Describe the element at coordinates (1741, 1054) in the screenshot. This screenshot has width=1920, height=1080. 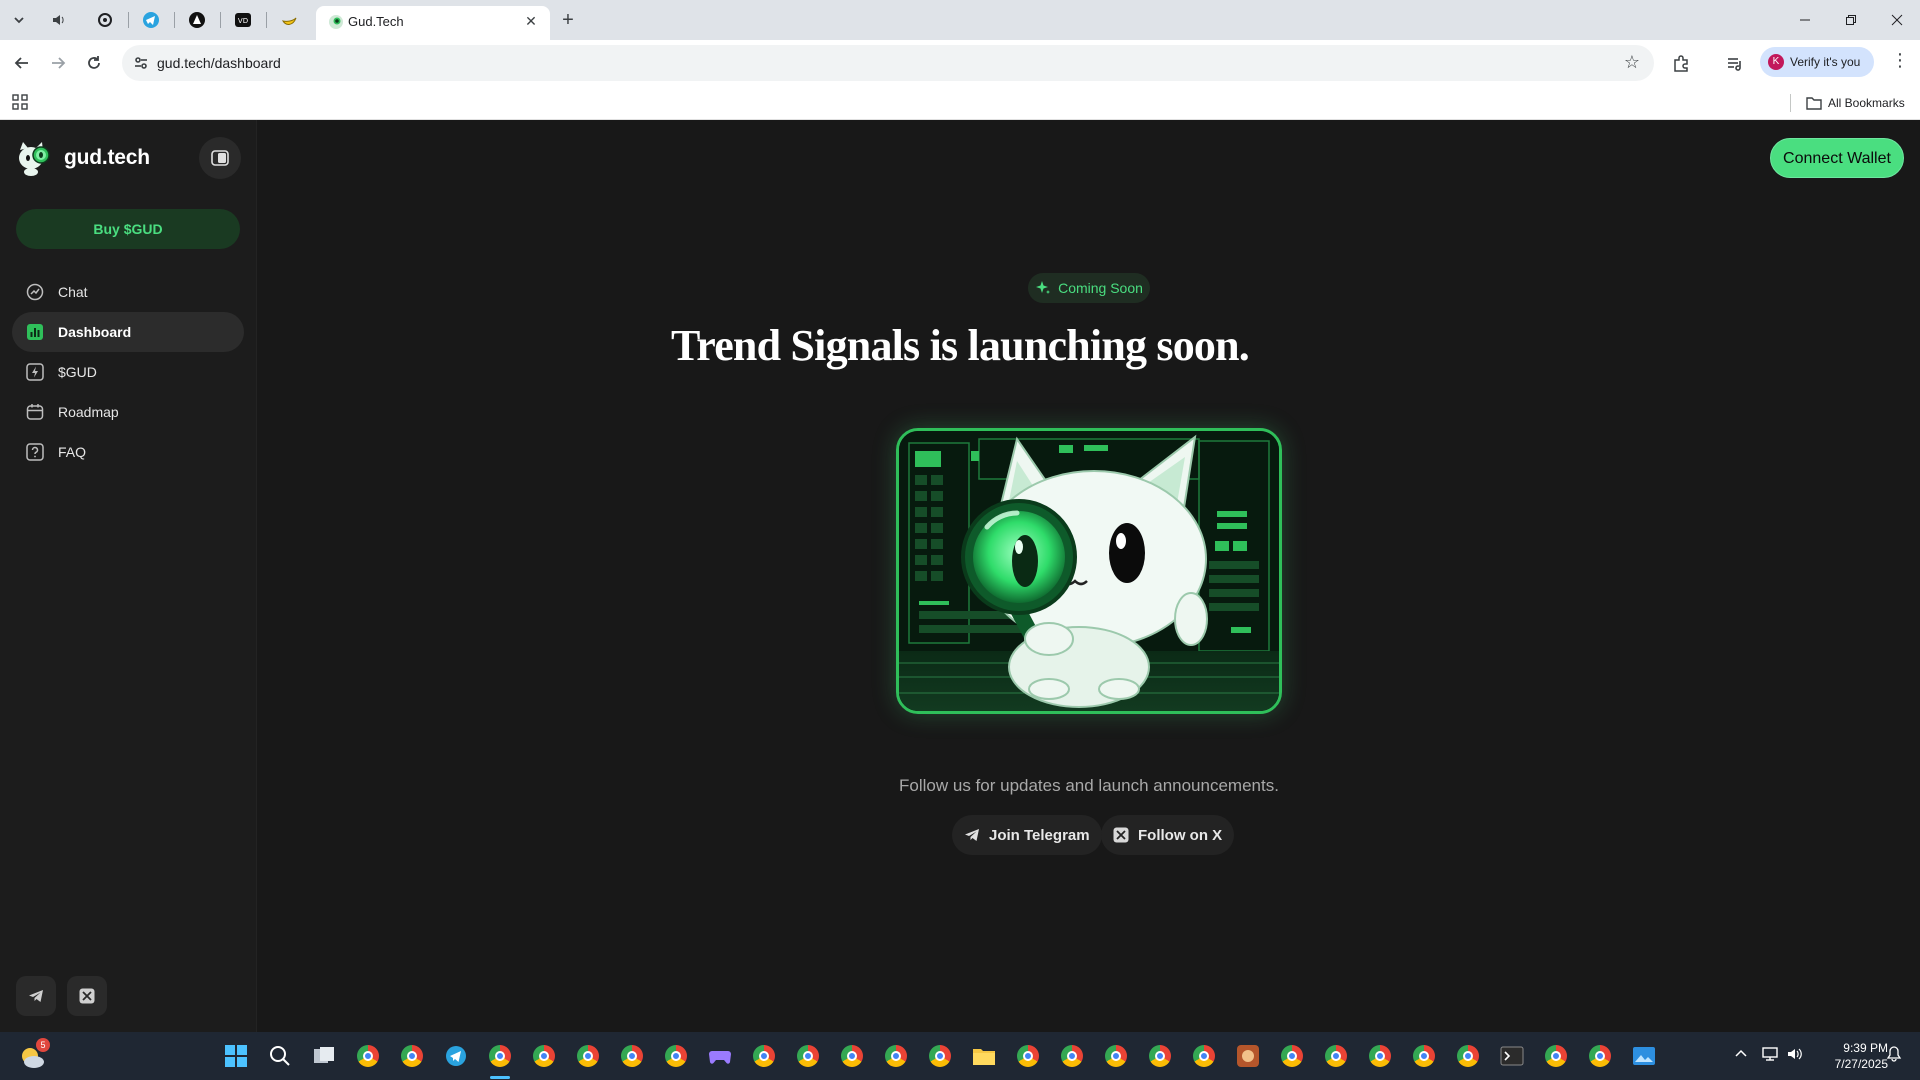
I see `show-hidden-icons` at that location.